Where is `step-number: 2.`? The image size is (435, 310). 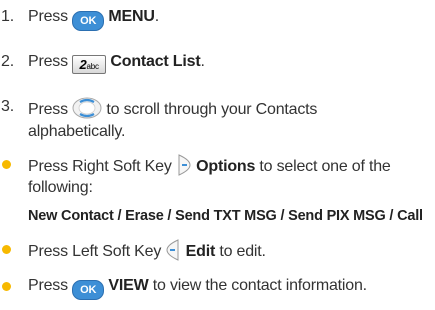
step-number: 2. is located at coordinates (7, 61).